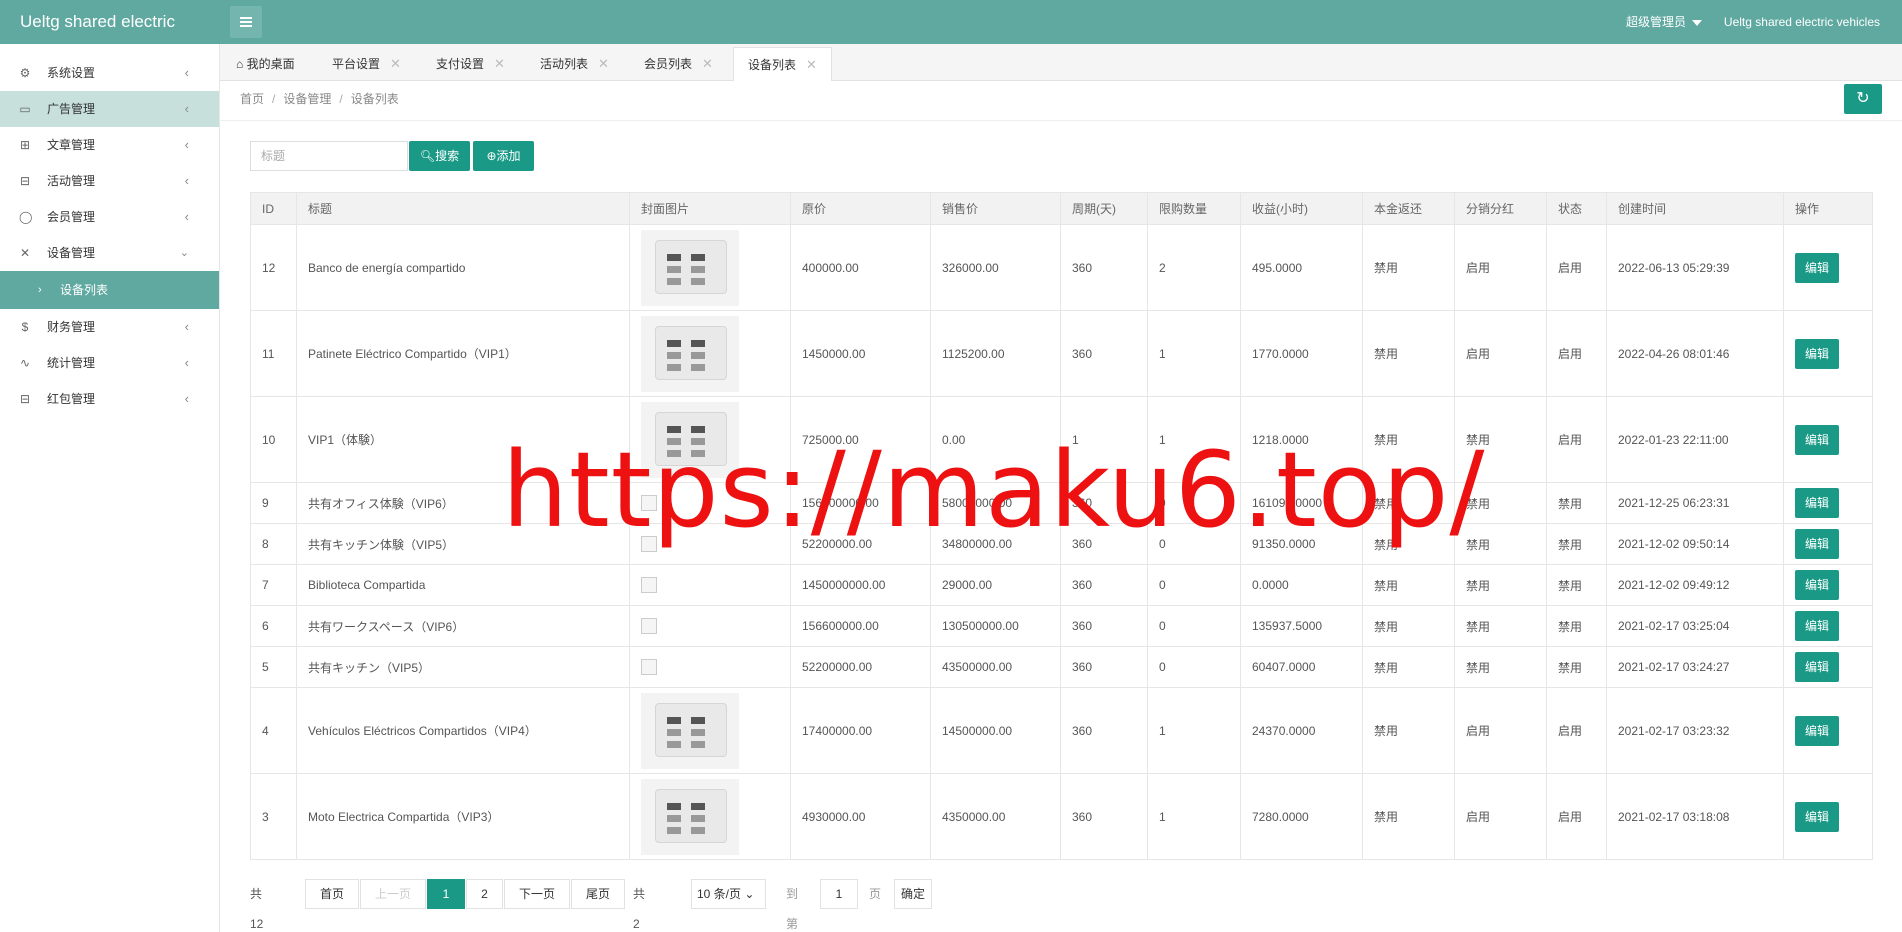  What do you see at coordinates (109, 327) in the screenshot?
I see `sidebar-item-finance: $ 财务管理 ‹` at bounding box center [109, 327].